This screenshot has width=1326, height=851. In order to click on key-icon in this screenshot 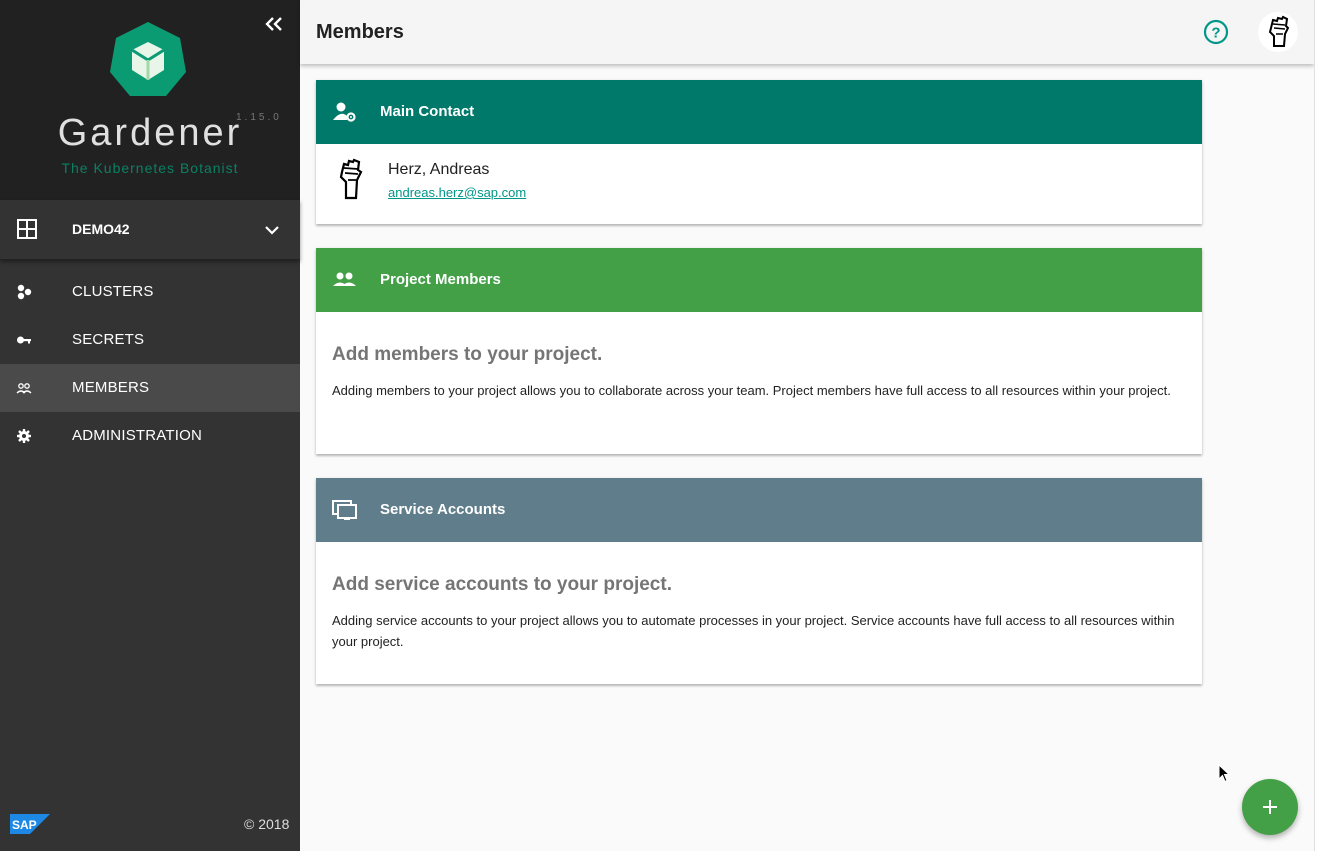, I will do `click(24, 340)`.